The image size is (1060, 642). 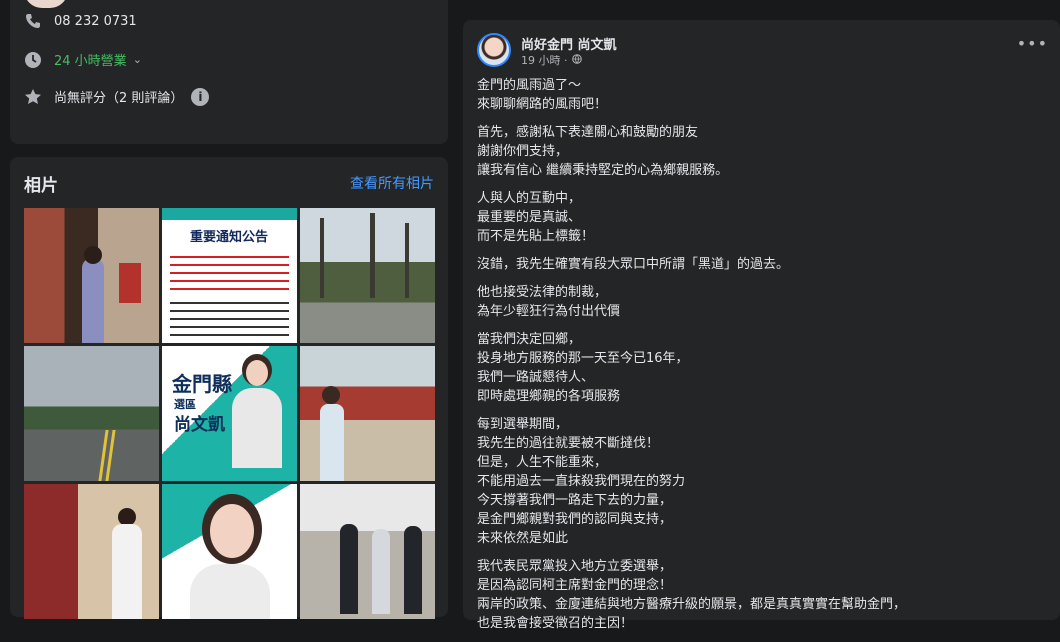 What do you see at coordinates (200, 96) in the screenshot?
I see `info-icon: i` at bounding box center [200, 96].